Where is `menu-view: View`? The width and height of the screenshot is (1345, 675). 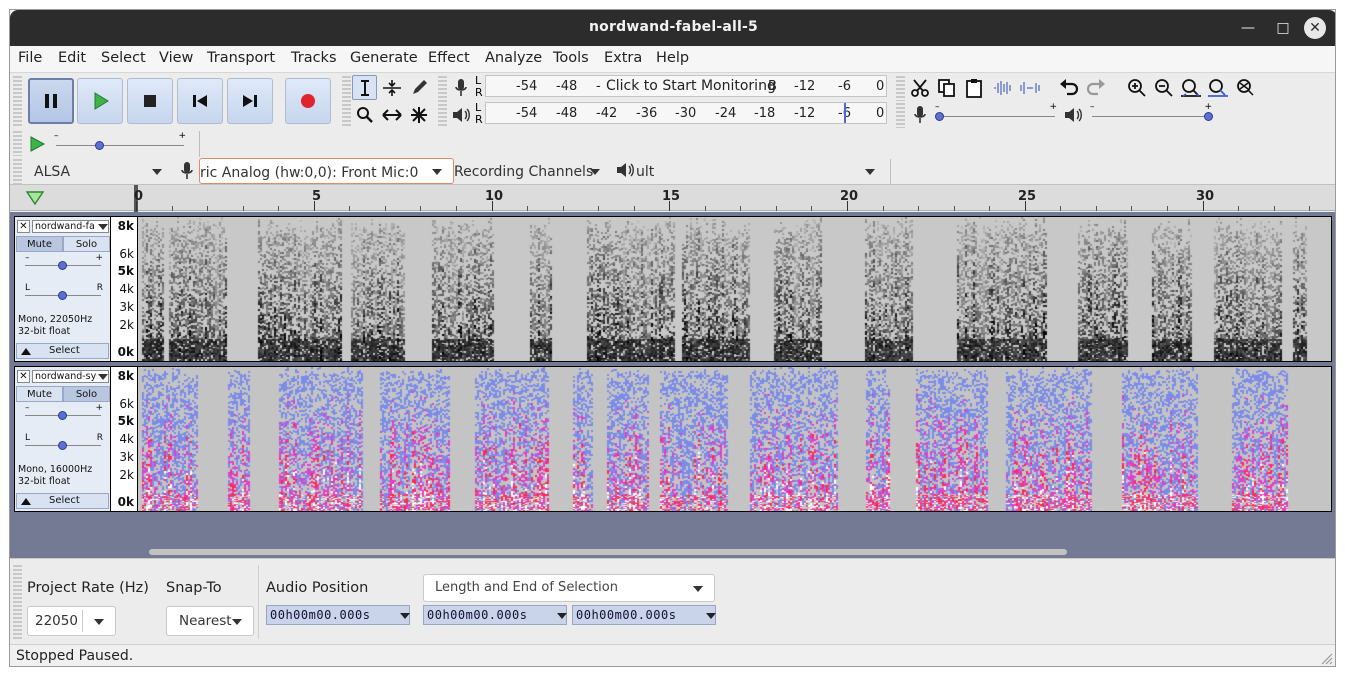
menu-view: View is located at coordinates (176, 58).